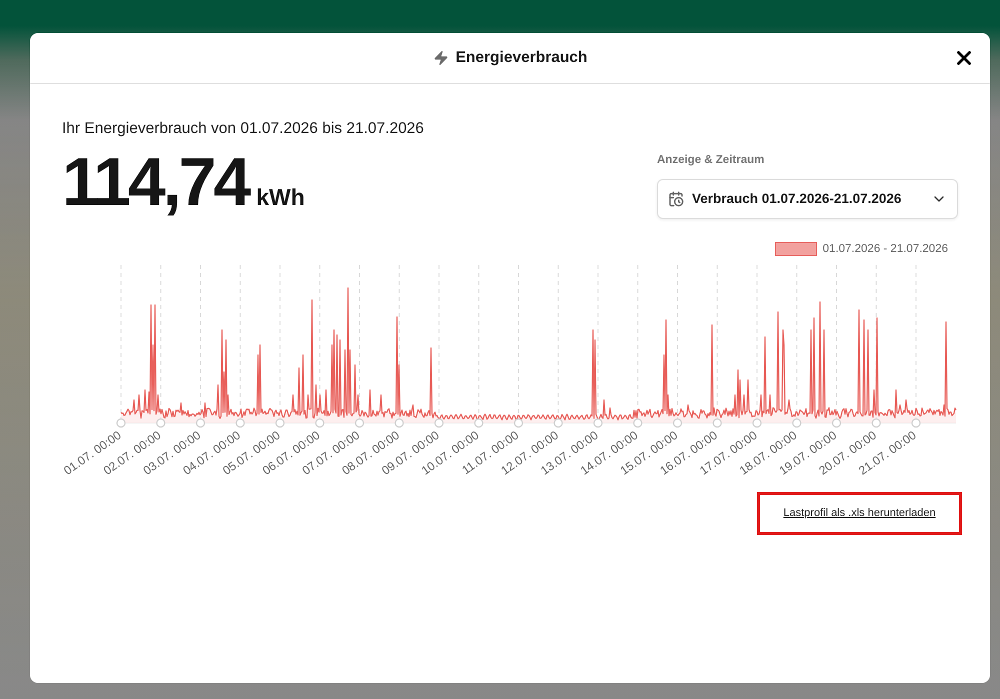 This screenshot has width=1000, height=699. What do you see at coordinates (280, 197) in the screenshot?
I see `consumption-unit: kWh` at bounding box center [280, 197].